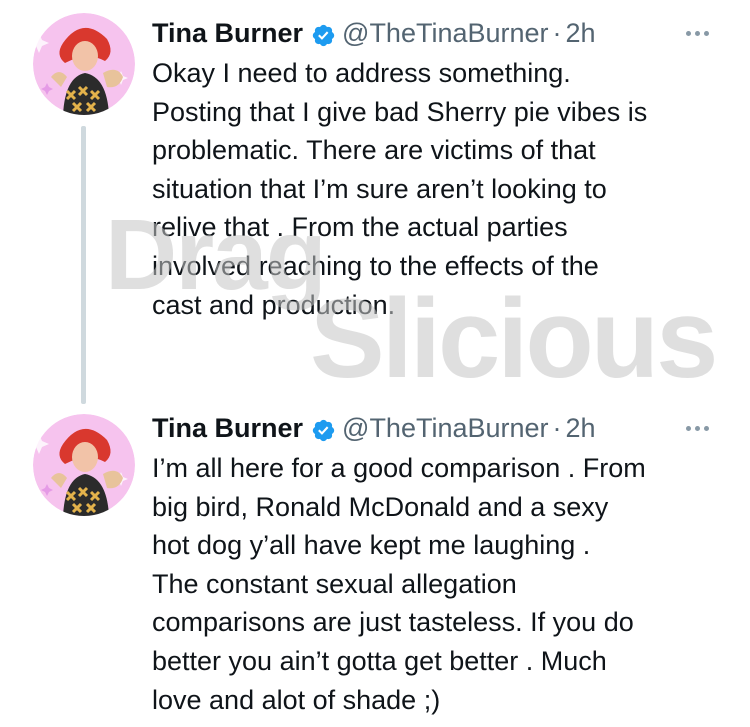 The width and height of the screenshot is (750, 727). Describe the element at coordinates (83, 265) in the screenshot. I see `thread-line` at that location.